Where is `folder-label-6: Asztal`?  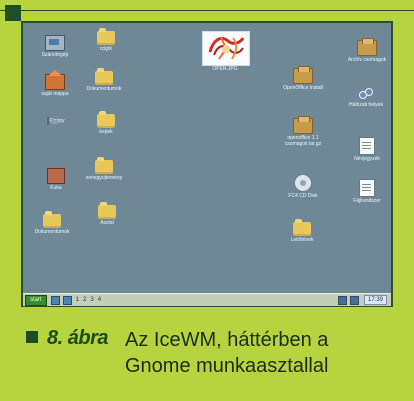
folder-label-6: Asztal is located at coordinates (107, 223).